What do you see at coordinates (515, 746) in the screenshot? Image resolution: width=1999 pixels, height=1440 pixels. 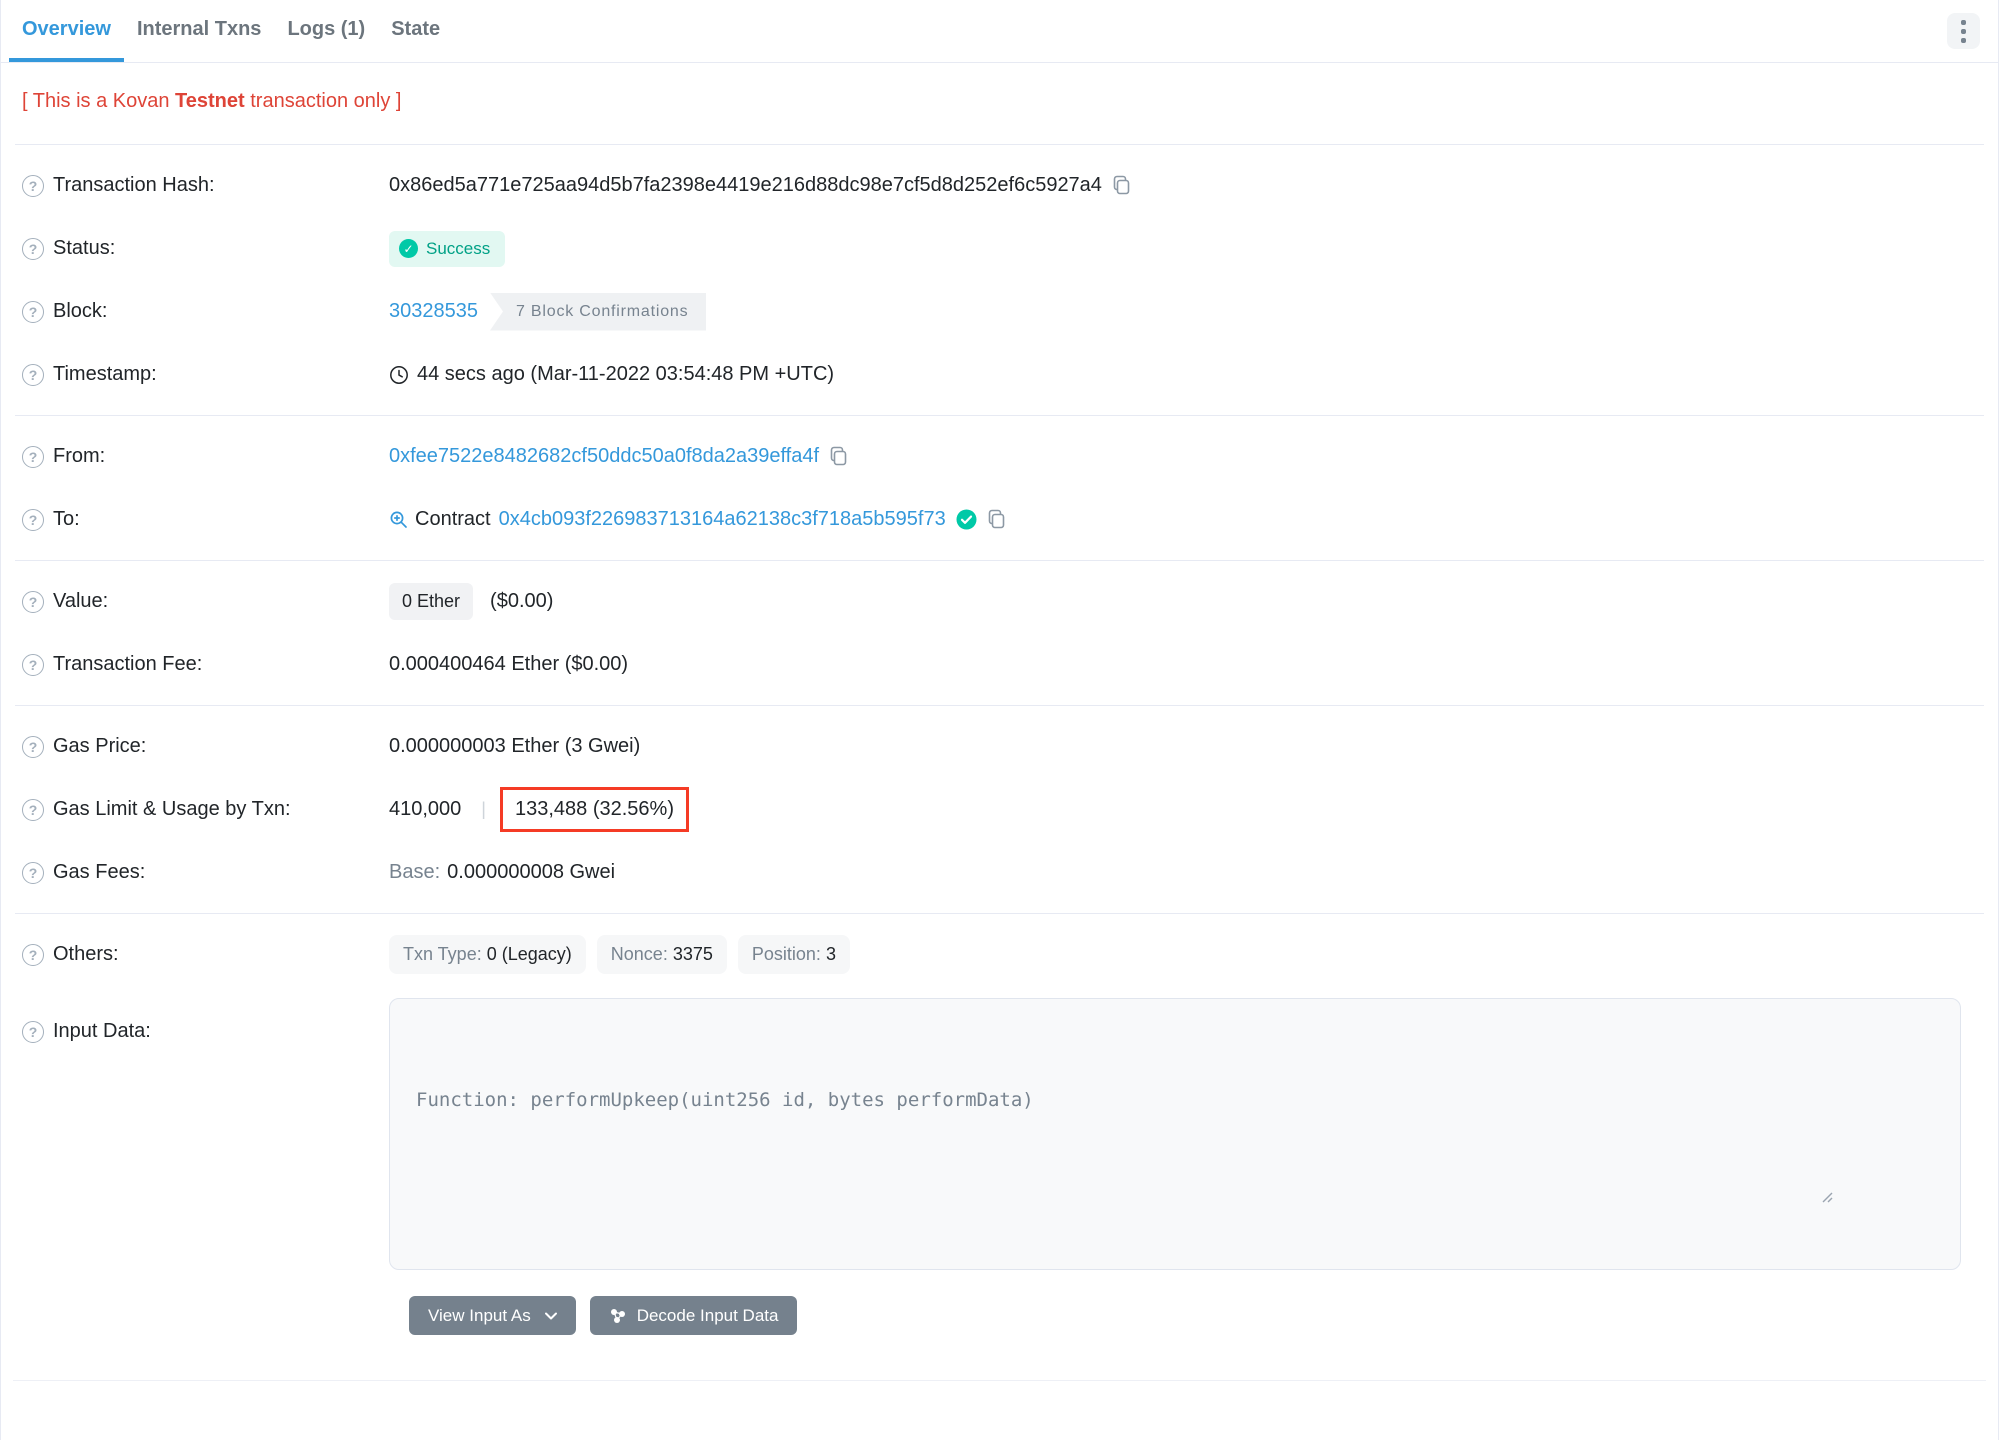 I see `gas-price-value: 0.000000003 Ether (3 Gwei)` at bounding box center [515, 746].